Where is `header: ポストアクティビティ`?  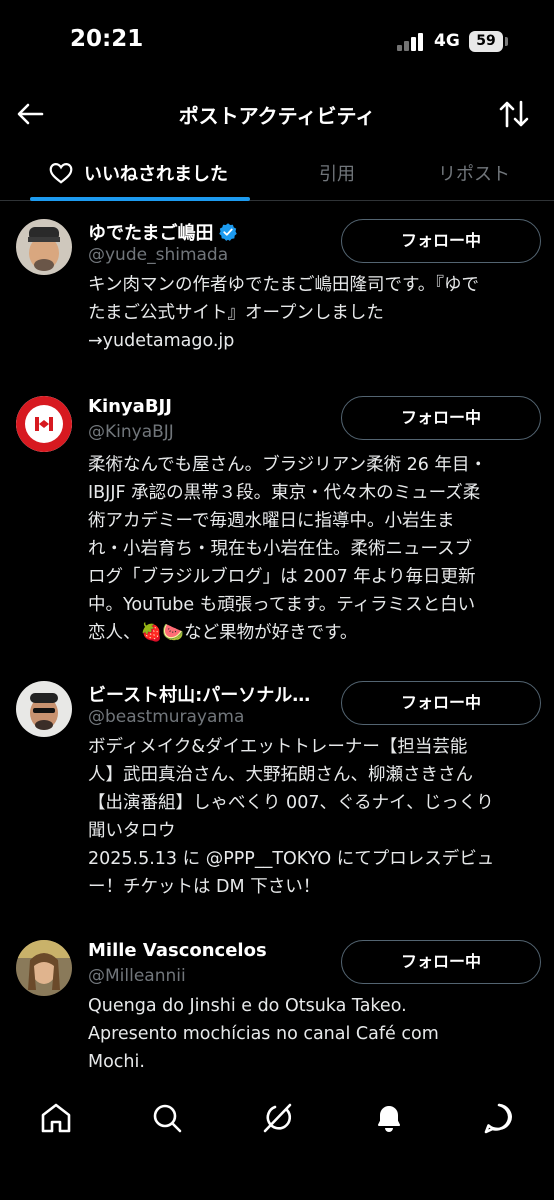 header: ポストアクティビティ is located at coordinates (277, 114).